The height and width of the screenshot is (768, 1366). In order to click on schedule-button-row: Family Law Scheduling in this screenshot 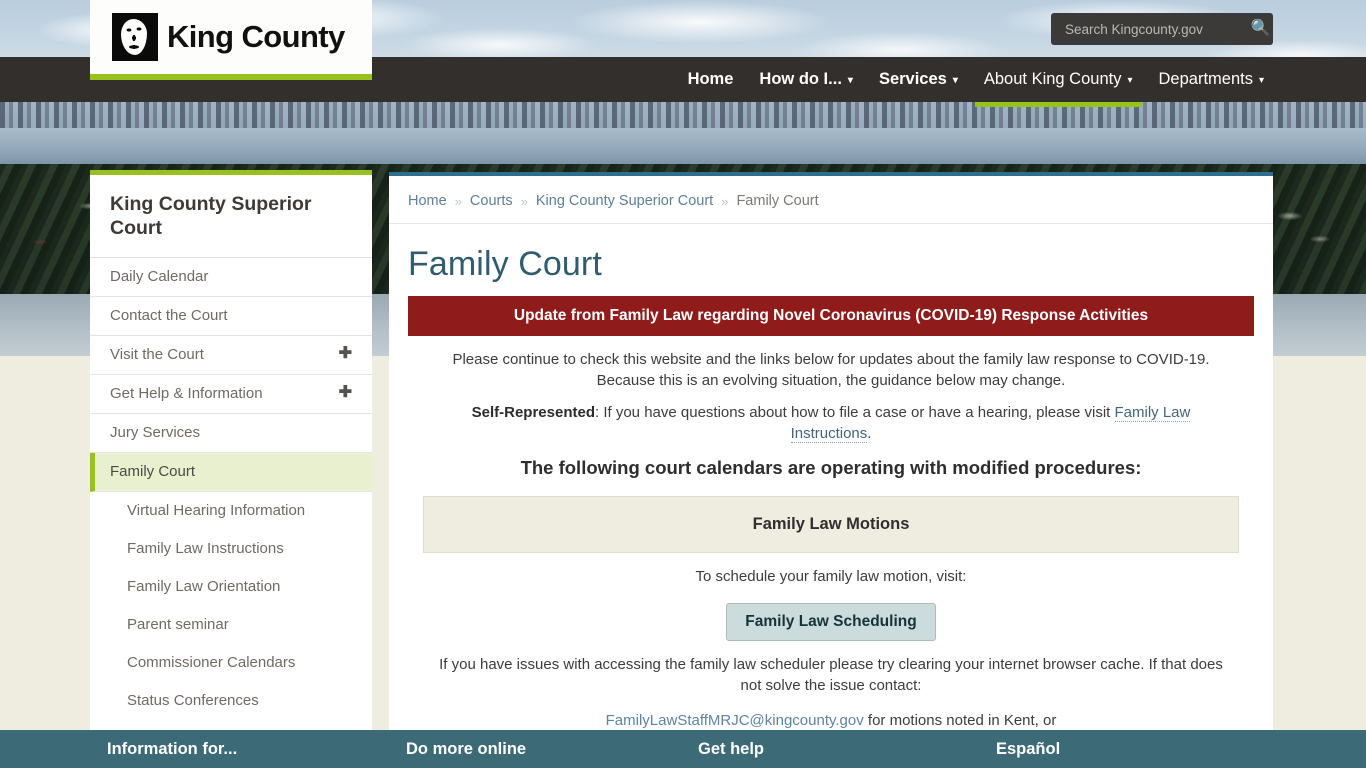, I will do `click(831, 614)`.